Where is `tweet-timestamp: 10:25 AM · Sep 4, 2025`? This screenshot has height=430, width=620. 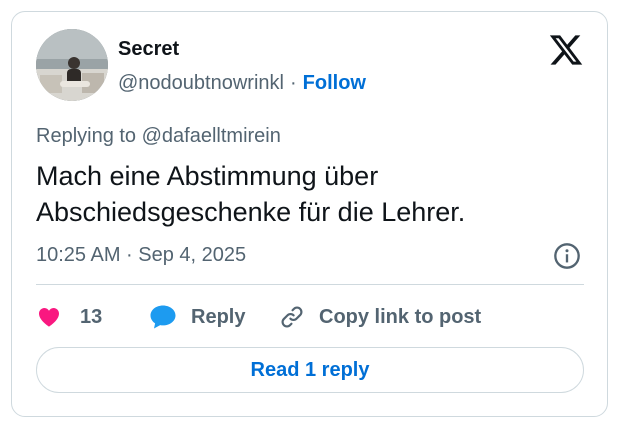 tweet-timestamp: 10:25 AM · Sep 4, 2025 is located at coordinates (141, 255).